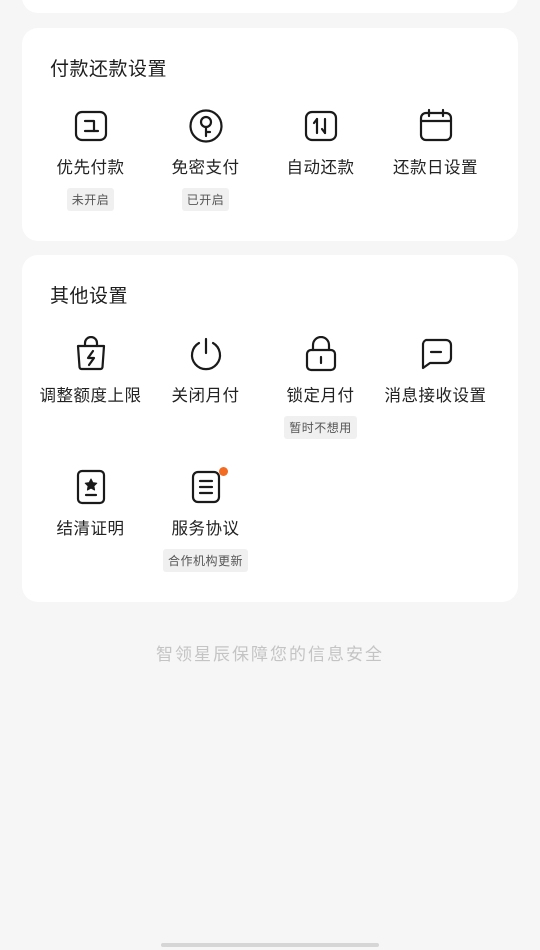 This screenshot has width=540, height=950. Describe the element at coordinates (206, 126) in the screenshot. I see `key-icon` at that location.